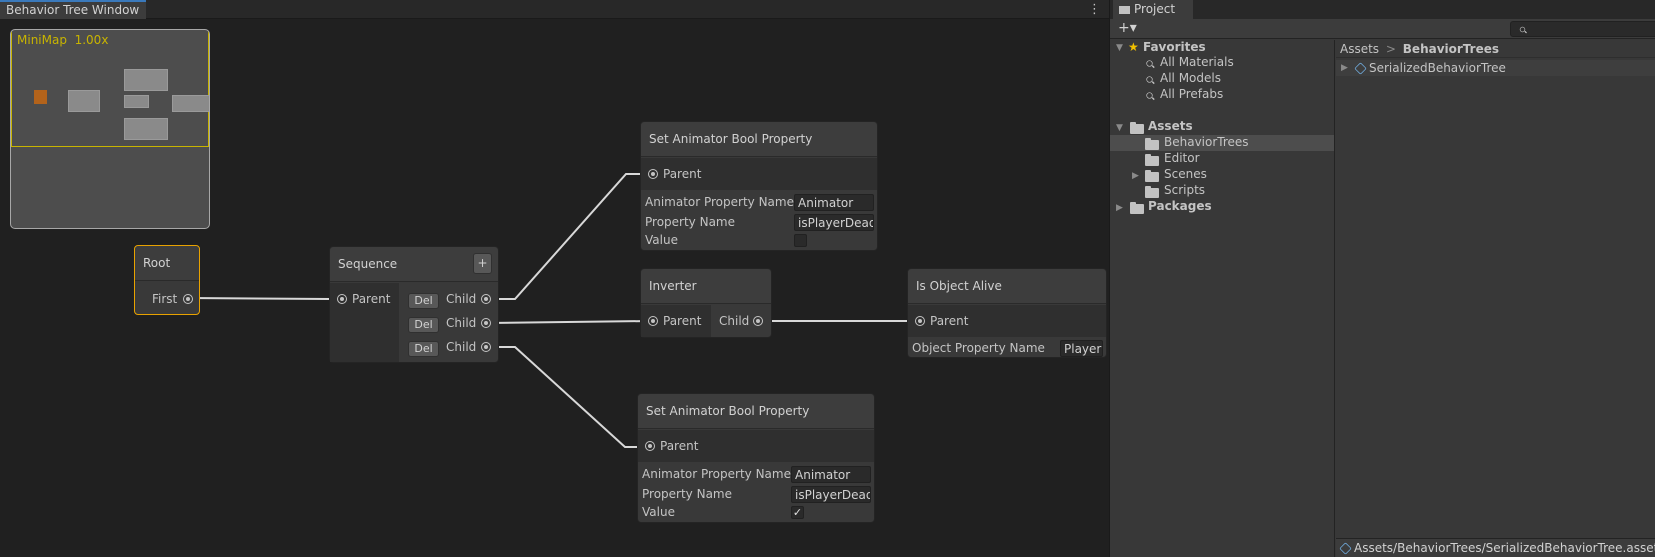 Image resolution: width=1655 pixels, height=557 pixels. What do you see at coordinates (650, 446) in the screenshot?
I see `setbool2-parent-port` at bounding box center [650, 446].